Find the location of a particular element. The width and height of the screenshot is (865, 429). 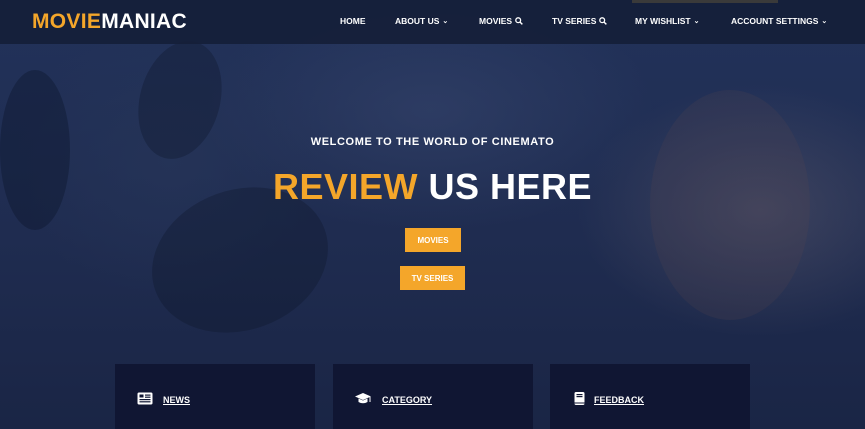

nav-tv-label: TV SERIES is located at coordinates (574, 21).